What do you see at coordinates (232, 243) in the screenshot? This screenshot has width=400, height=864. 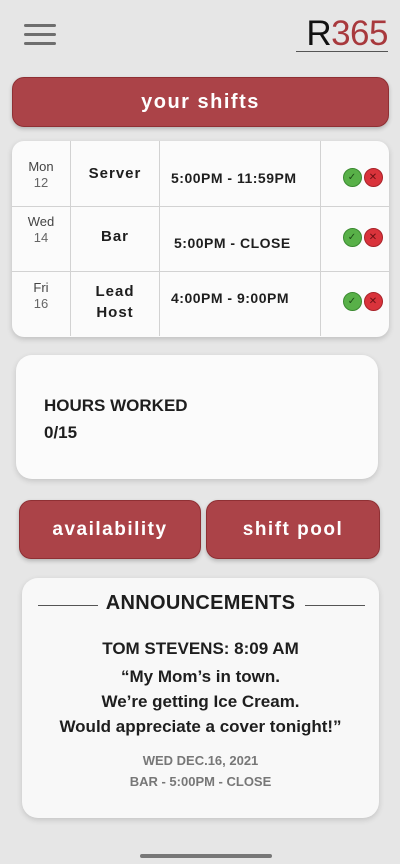 I see `shift-time: 5:00PM - CLOSE` at bounding box center [232, 243].